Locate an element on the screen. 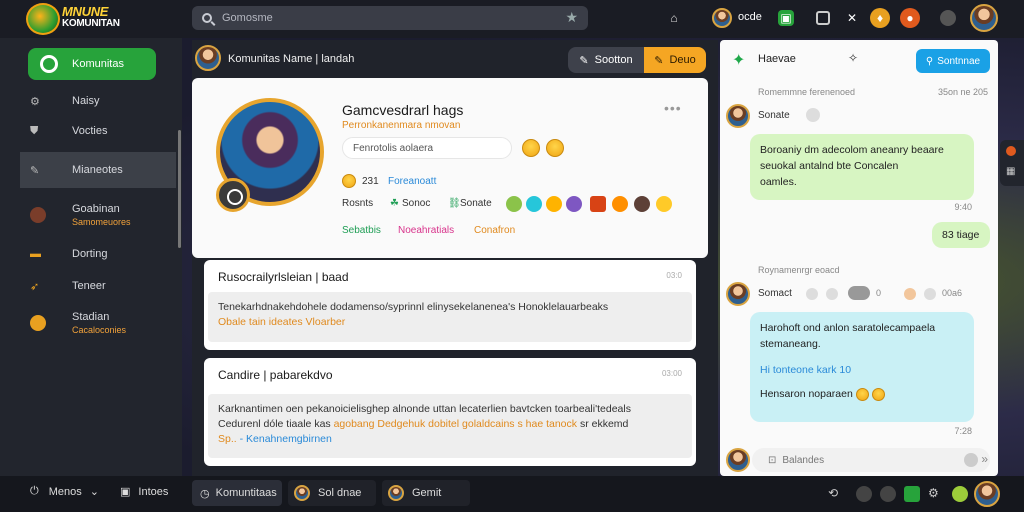 Image resolution: width=1024 pixels, height=512 pixels. user-avatar is located at coordinates (722, 18).